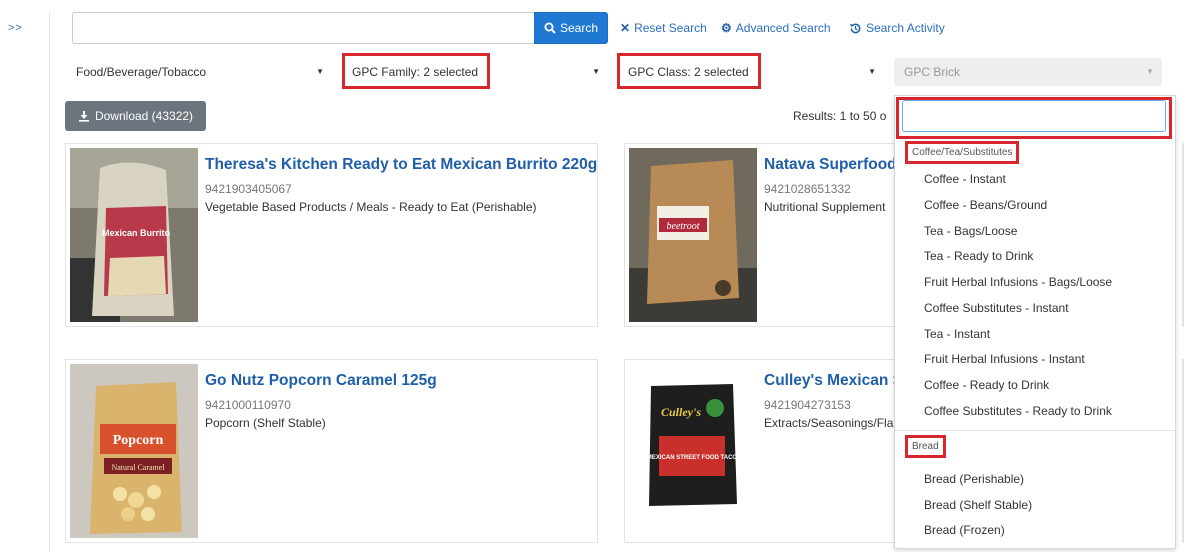 The height and width of the screenshot is (552, 1186). I want to click on dropdown-option: Coffee - Ready to Drink, so click(986, 385).